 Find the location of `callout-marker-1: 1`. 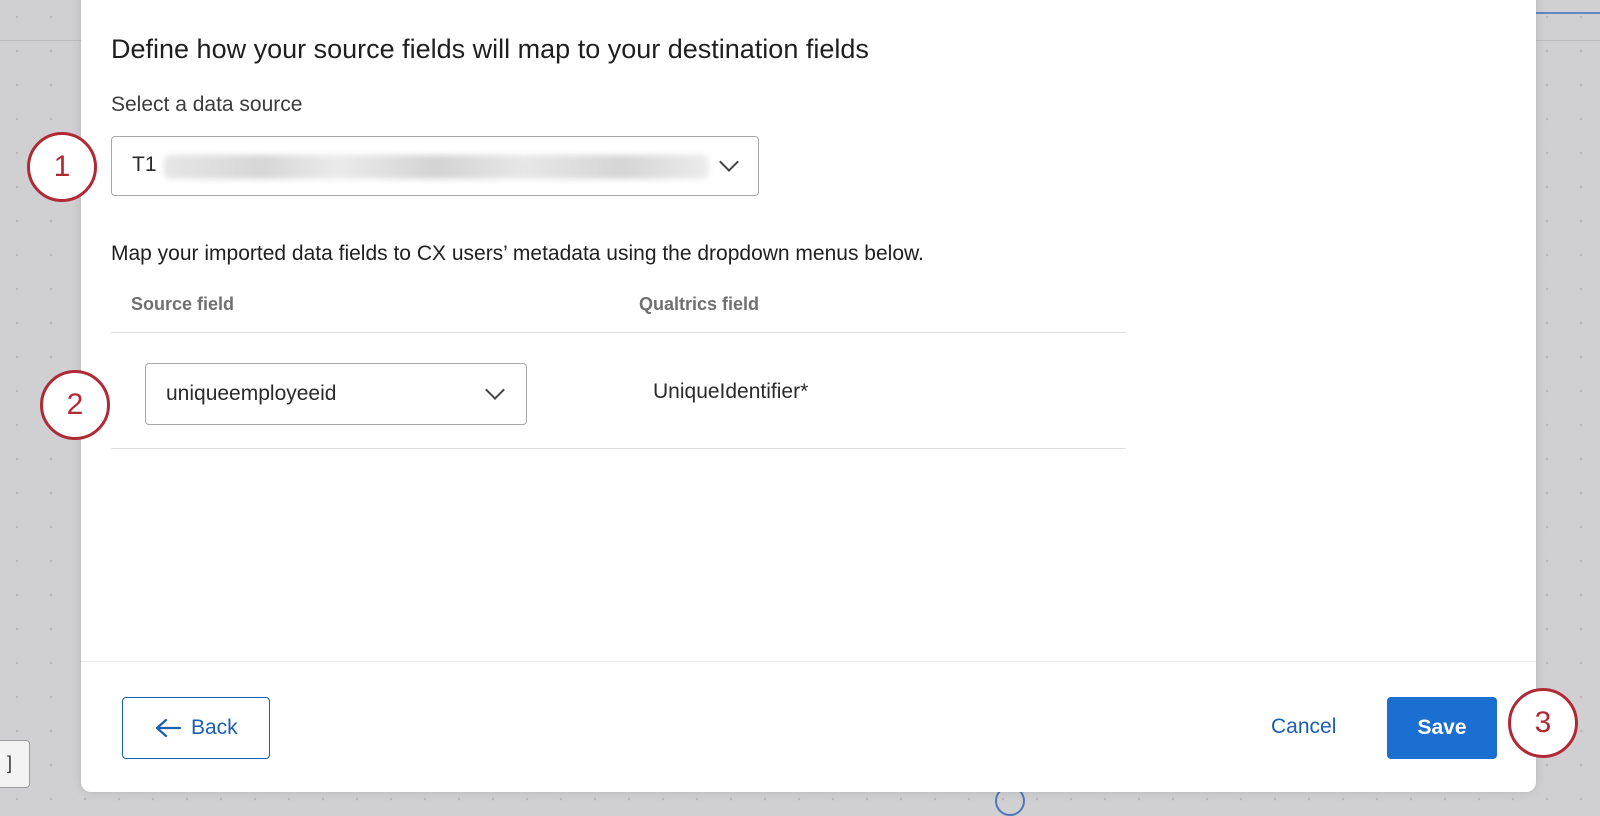

callout-marker-1: 1 is located at coordinates (62, 167).